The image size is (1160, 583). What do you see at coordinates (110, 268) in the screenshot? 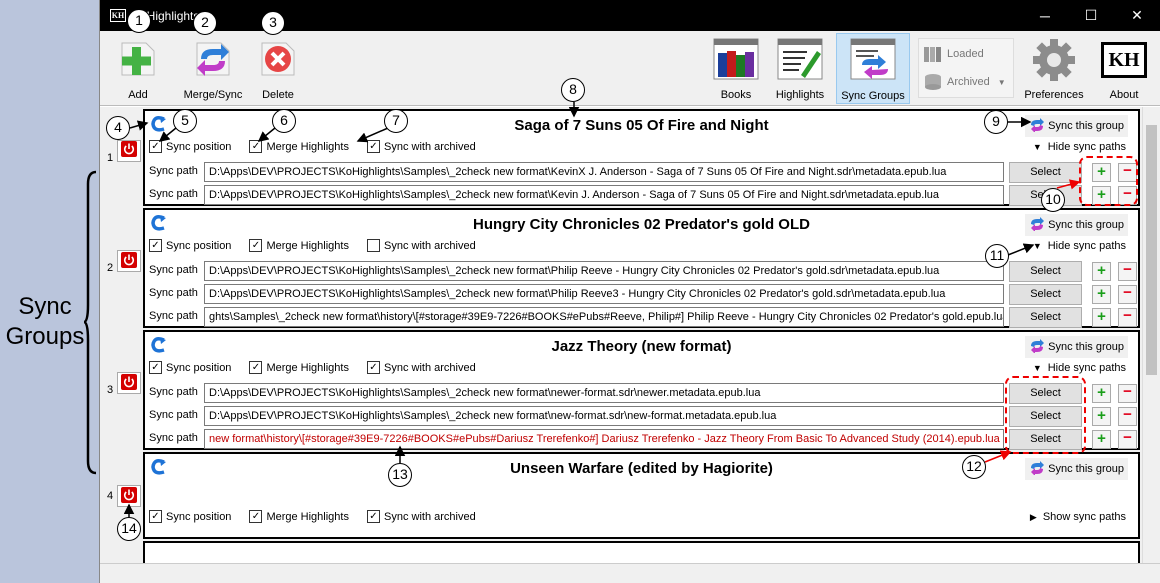
I see `group-number: 2` at bounding box center [110, 268].